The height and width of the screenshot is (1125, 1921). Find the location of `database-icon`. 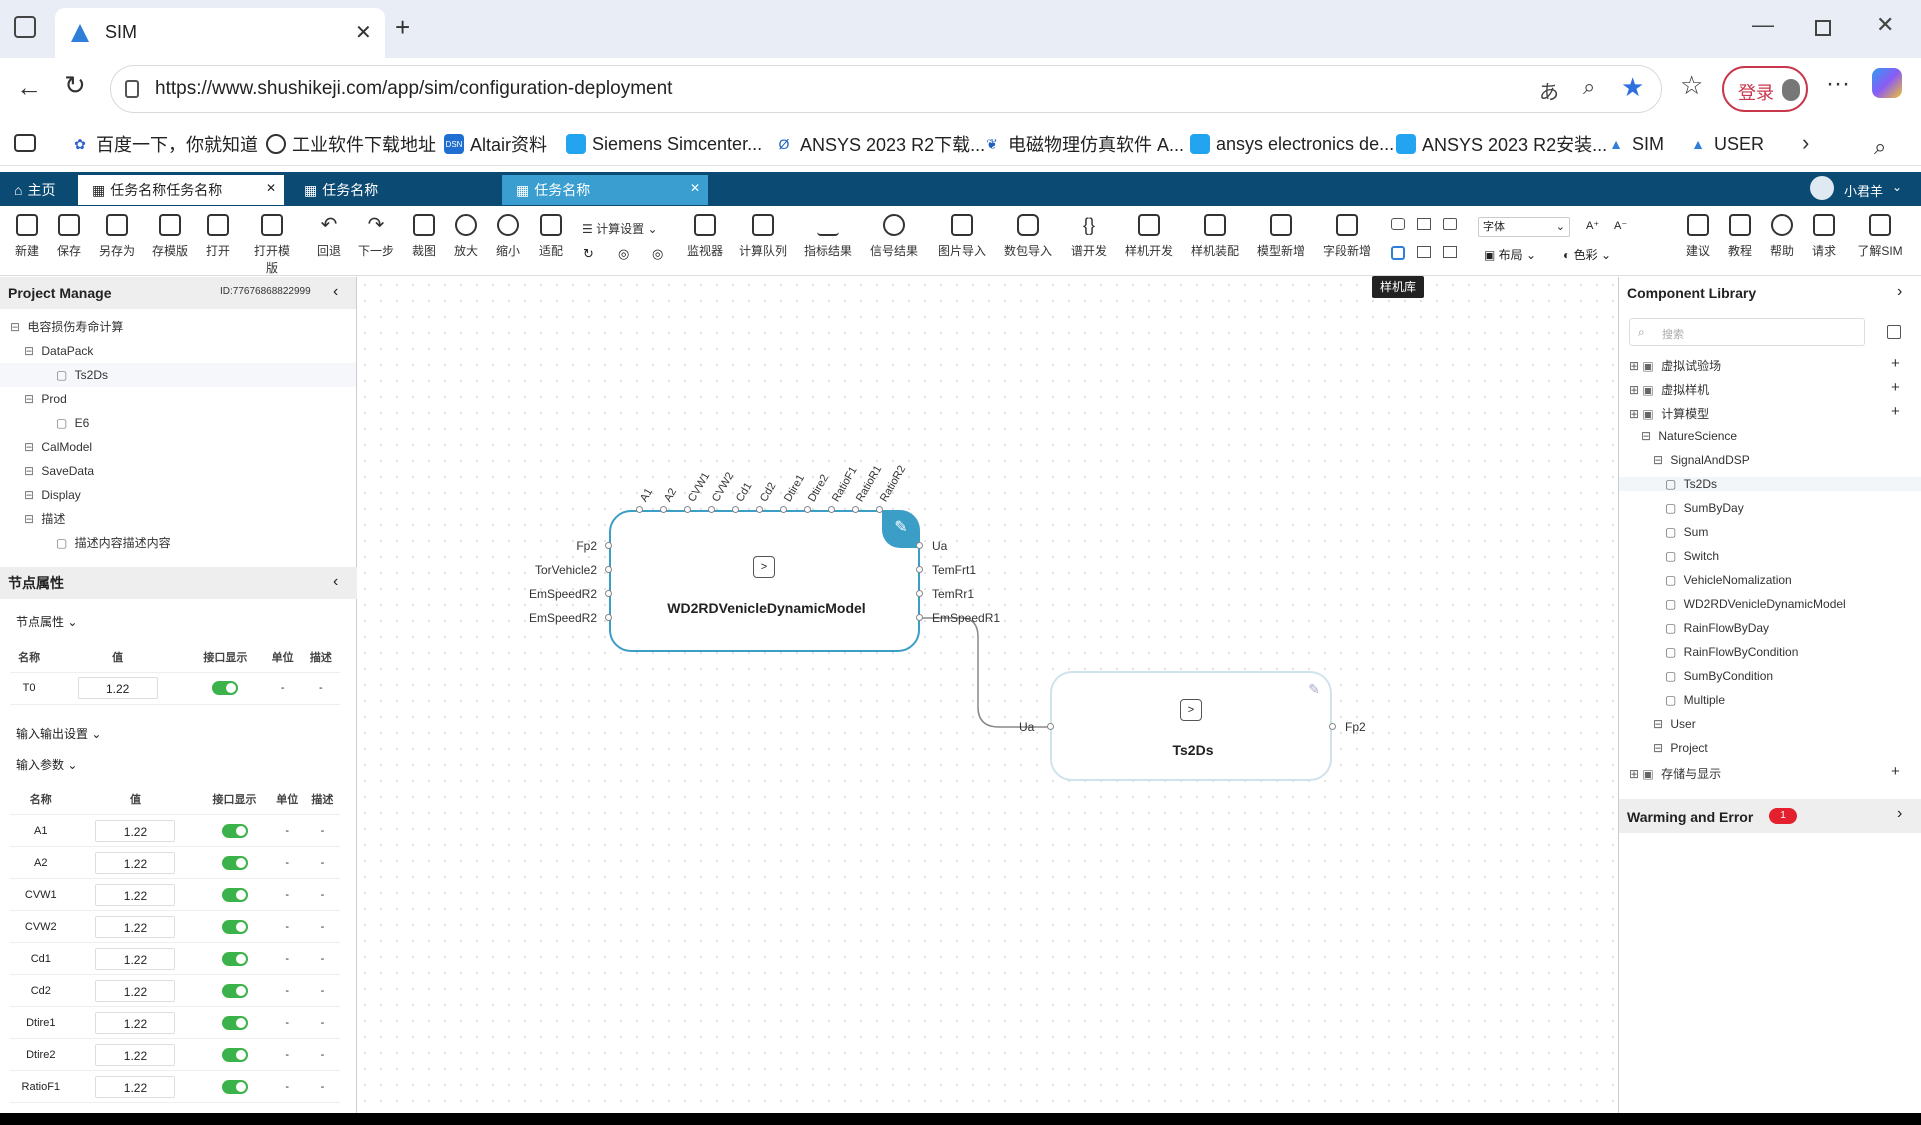

database-icon is located at coordinates (1424, 224).